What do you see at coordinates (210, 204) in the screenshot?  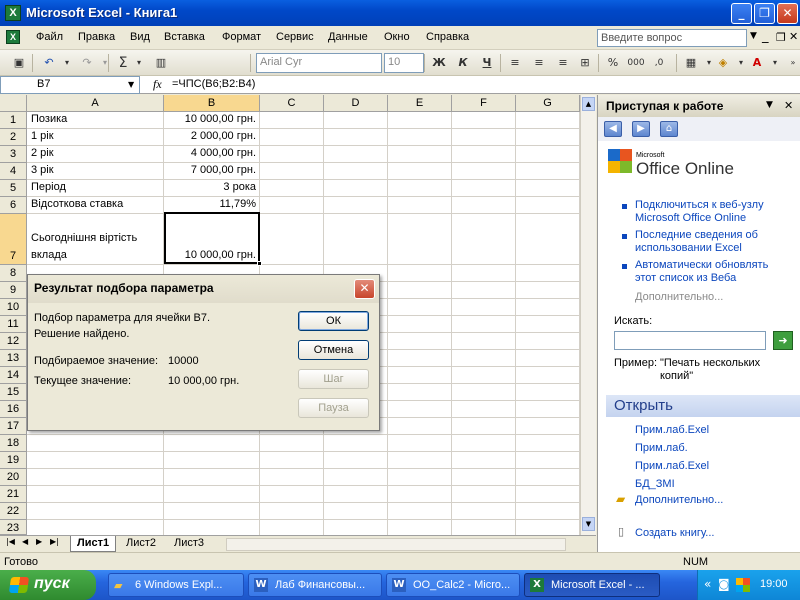 I see `cell-b6: 11,79%` at bounding box center [210, 204].